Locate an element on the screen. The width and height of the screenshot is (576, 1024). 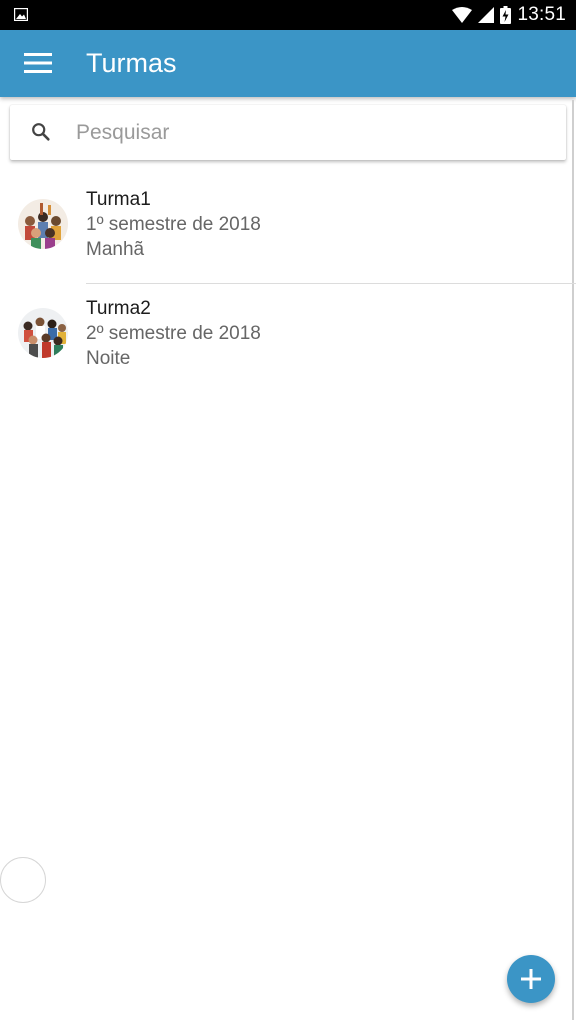
plus-icon is located at coordinates (531, 979).